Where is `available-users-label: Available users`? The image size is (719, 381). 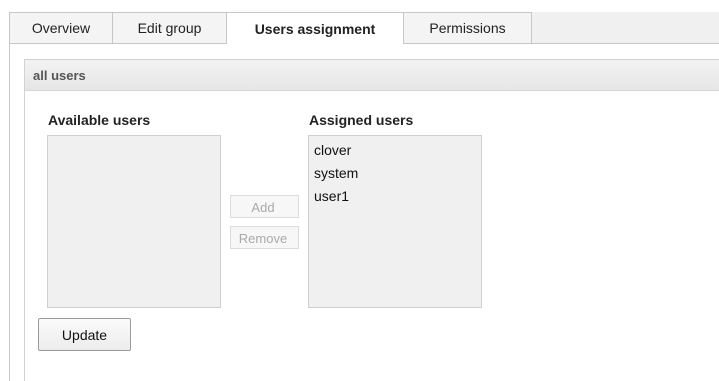
available-users-label: Available users is located at coordinates (99, 120).